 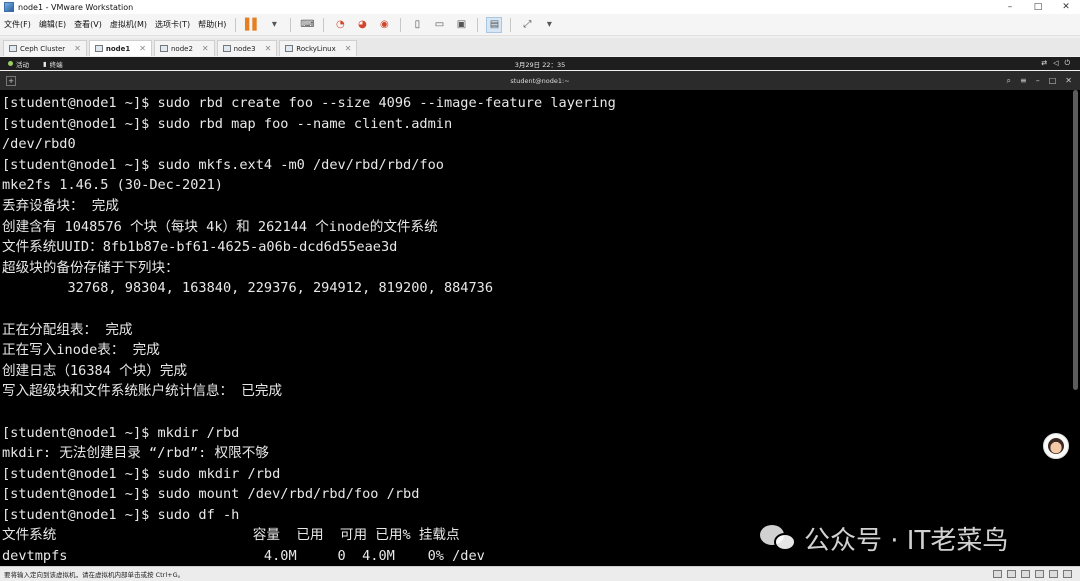 What do you see at coordinates (67, 329) in the screenshot?
I see `terminal-line: 正在分配组表： 完成` at bounding box center [67, 329].